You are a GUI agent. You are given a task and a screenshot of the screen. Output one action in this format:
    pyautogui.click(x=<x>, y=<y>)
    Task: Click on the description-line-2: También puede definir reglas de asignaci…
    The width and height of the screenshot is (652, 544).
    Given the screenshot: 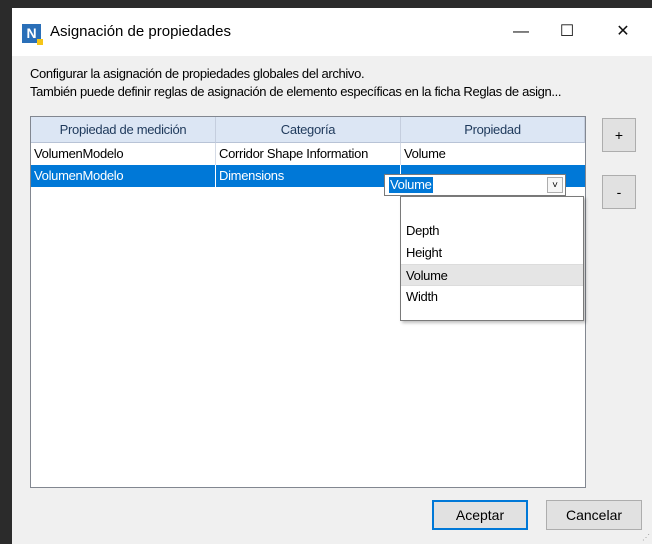 What is the action you would take?
    pyautogui.click(x=296, y=91)
    